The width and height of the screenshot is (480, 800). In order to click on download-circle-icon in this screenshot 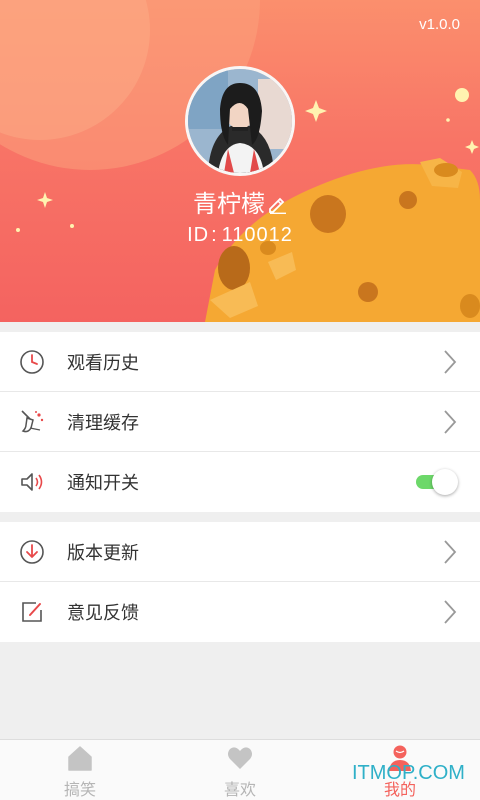, I will do `click(32, 552)`.